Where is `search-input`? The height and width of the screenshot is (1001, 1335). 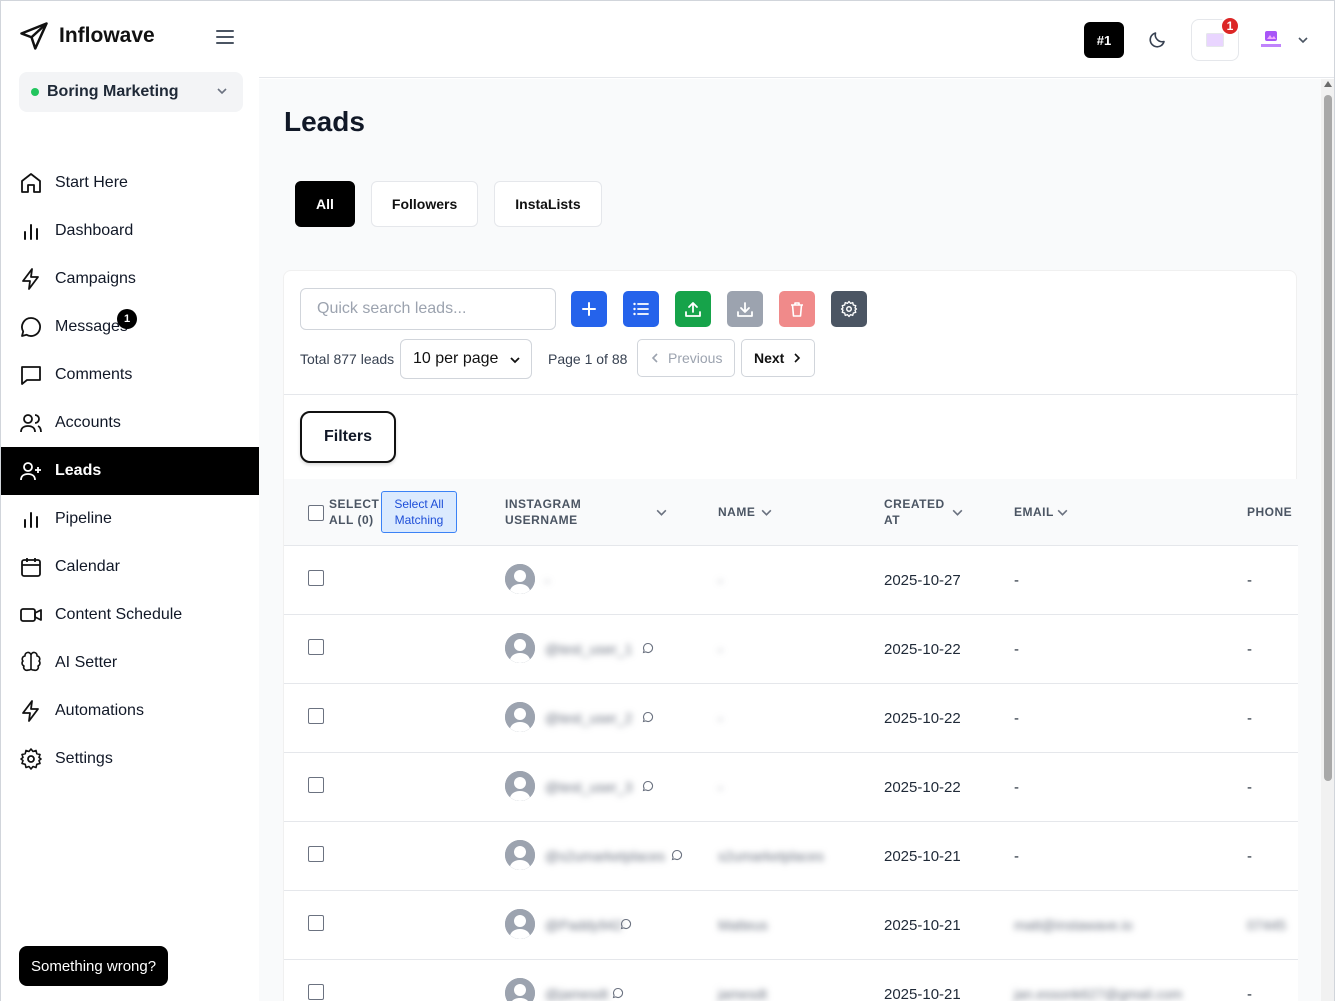 search-input is located at coordinates (428, 309).